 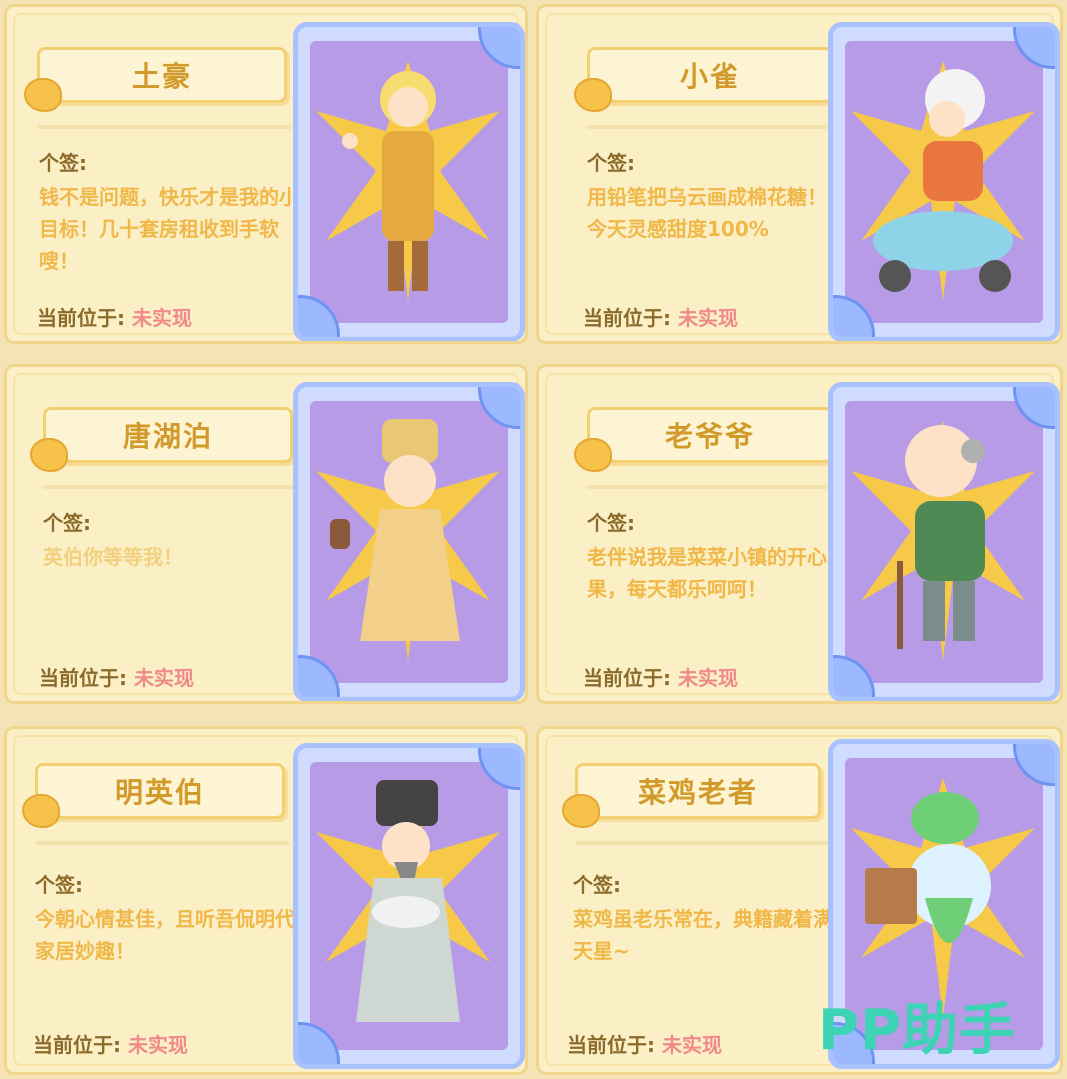 I want to click on watermark-logo: PP助手, so click(x=917, y=1030).